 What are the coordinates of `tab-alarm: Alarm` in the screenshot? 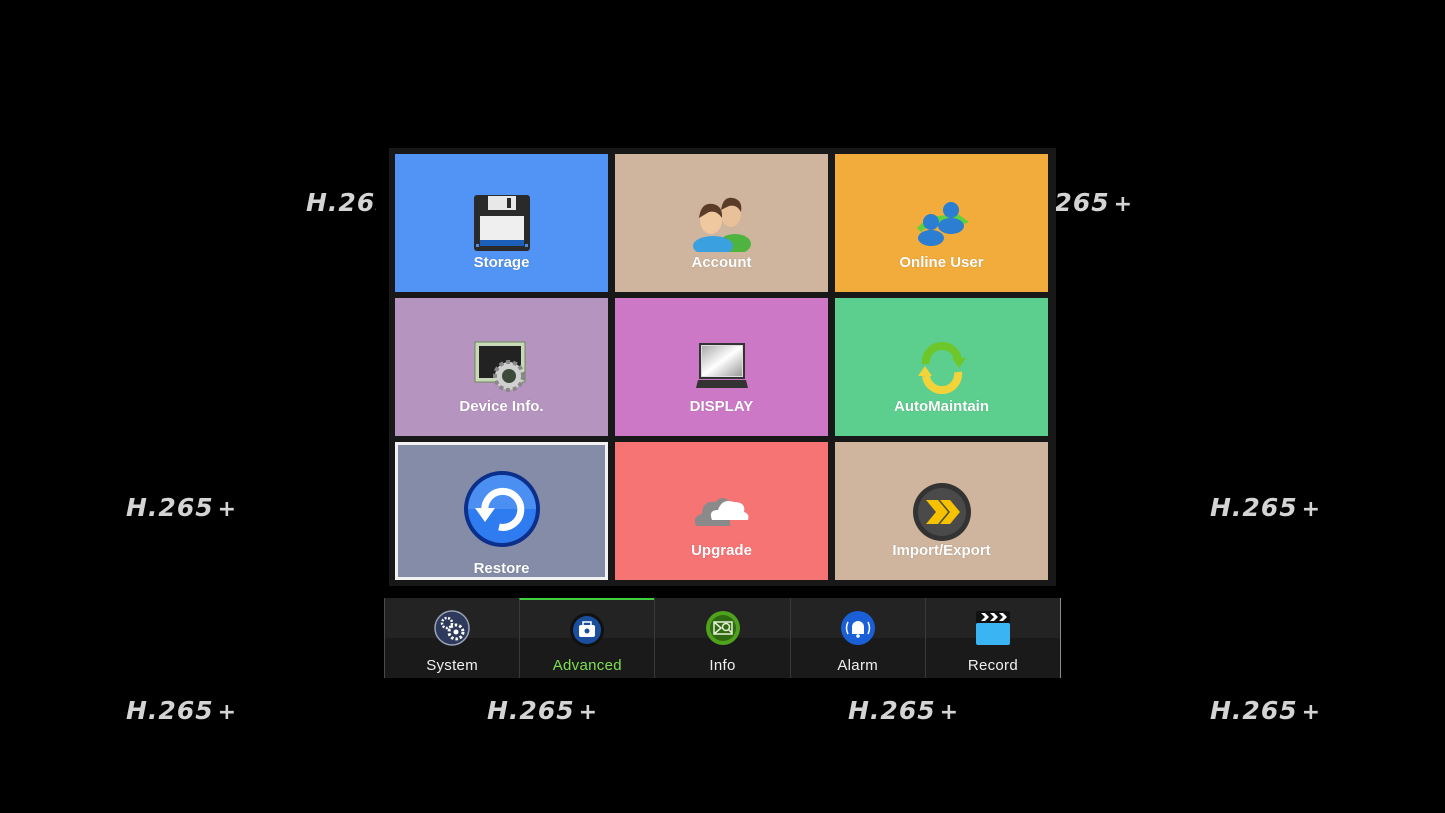 It's located at (857, 638).